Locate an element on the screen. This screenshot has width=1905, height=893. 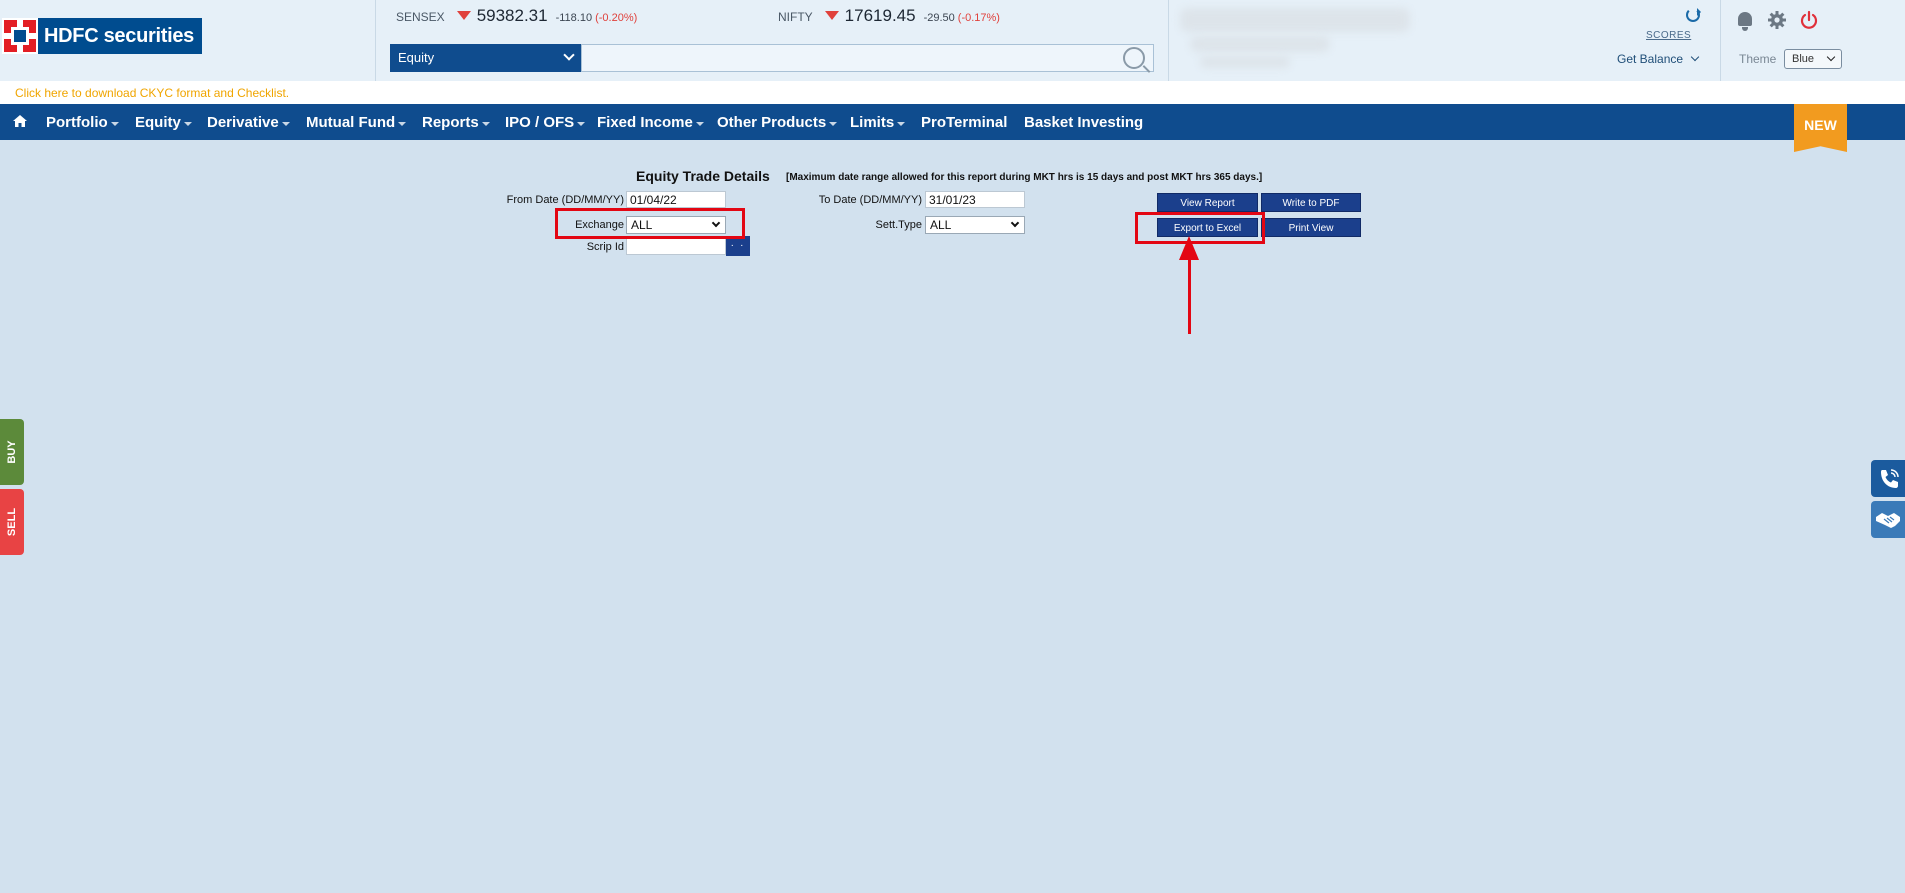
sell-label: SELL is located at coordinates (12, 522).